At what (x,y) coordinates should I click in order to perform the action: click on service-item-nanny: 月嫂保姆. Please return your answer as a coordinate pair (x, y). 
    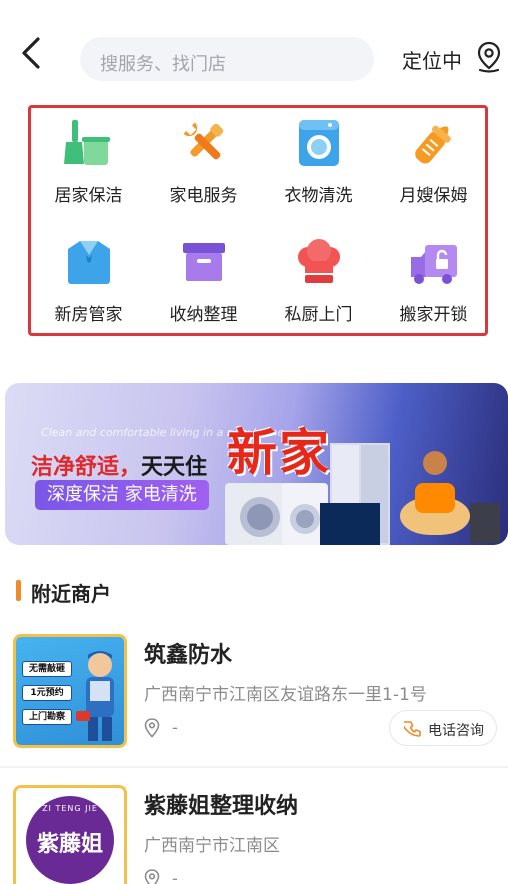
    Looking at the image, I should click on (433, 164).